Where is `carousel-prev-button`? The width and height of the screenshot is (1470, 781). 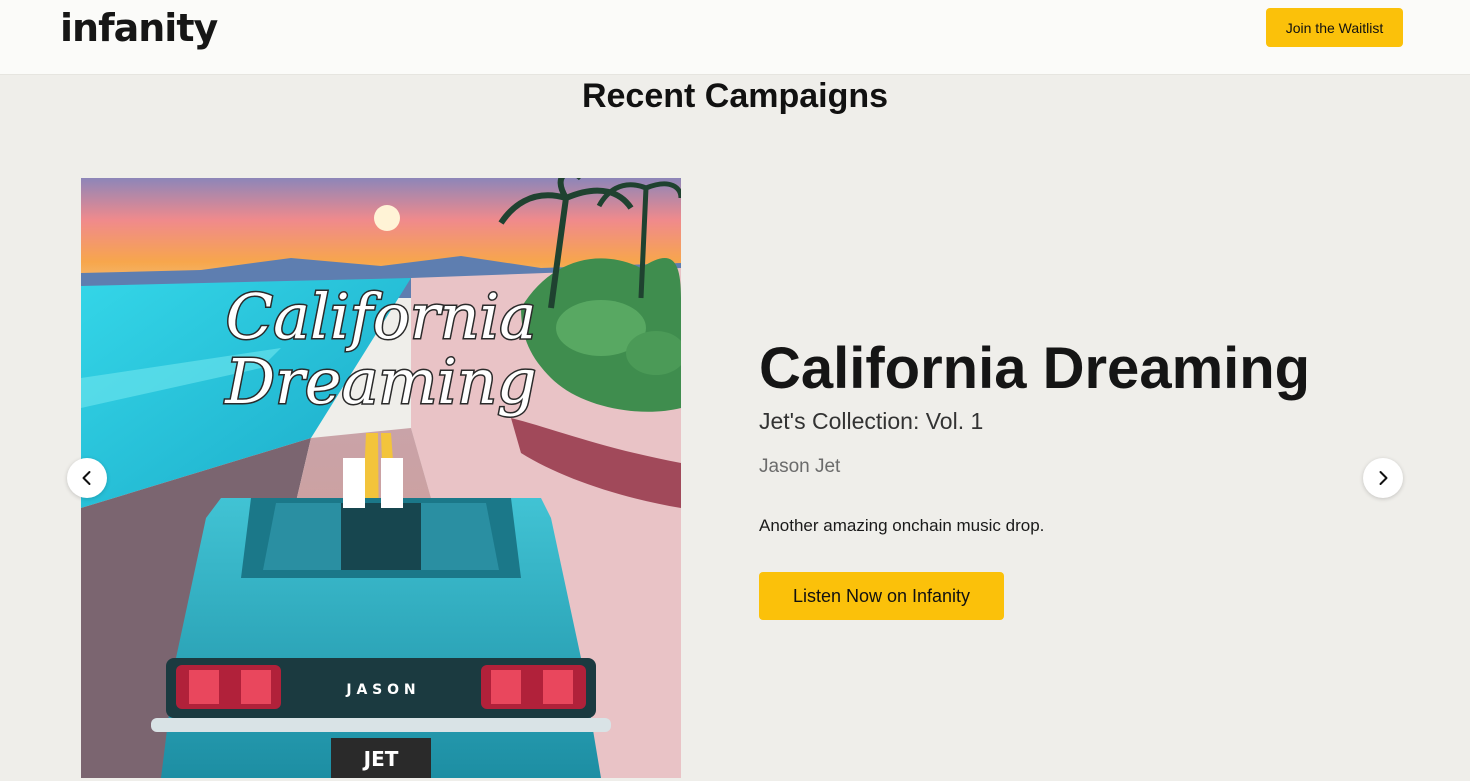
carousel-prev-button is located at coordinates (87, 478).